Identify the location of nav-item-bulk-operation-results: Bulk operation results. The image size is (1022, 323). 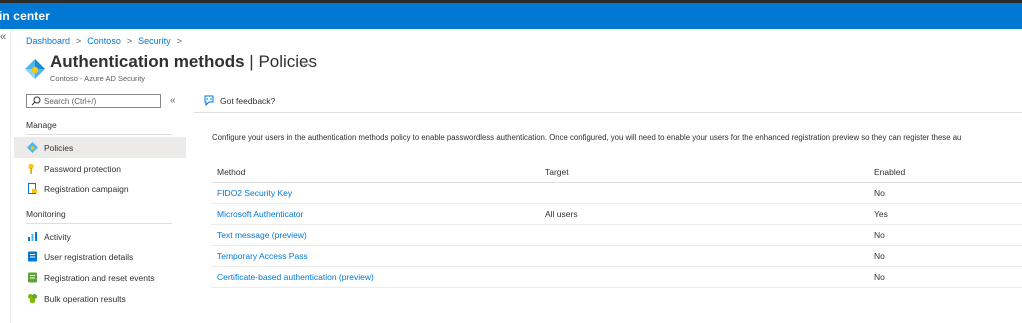
(100, 298).